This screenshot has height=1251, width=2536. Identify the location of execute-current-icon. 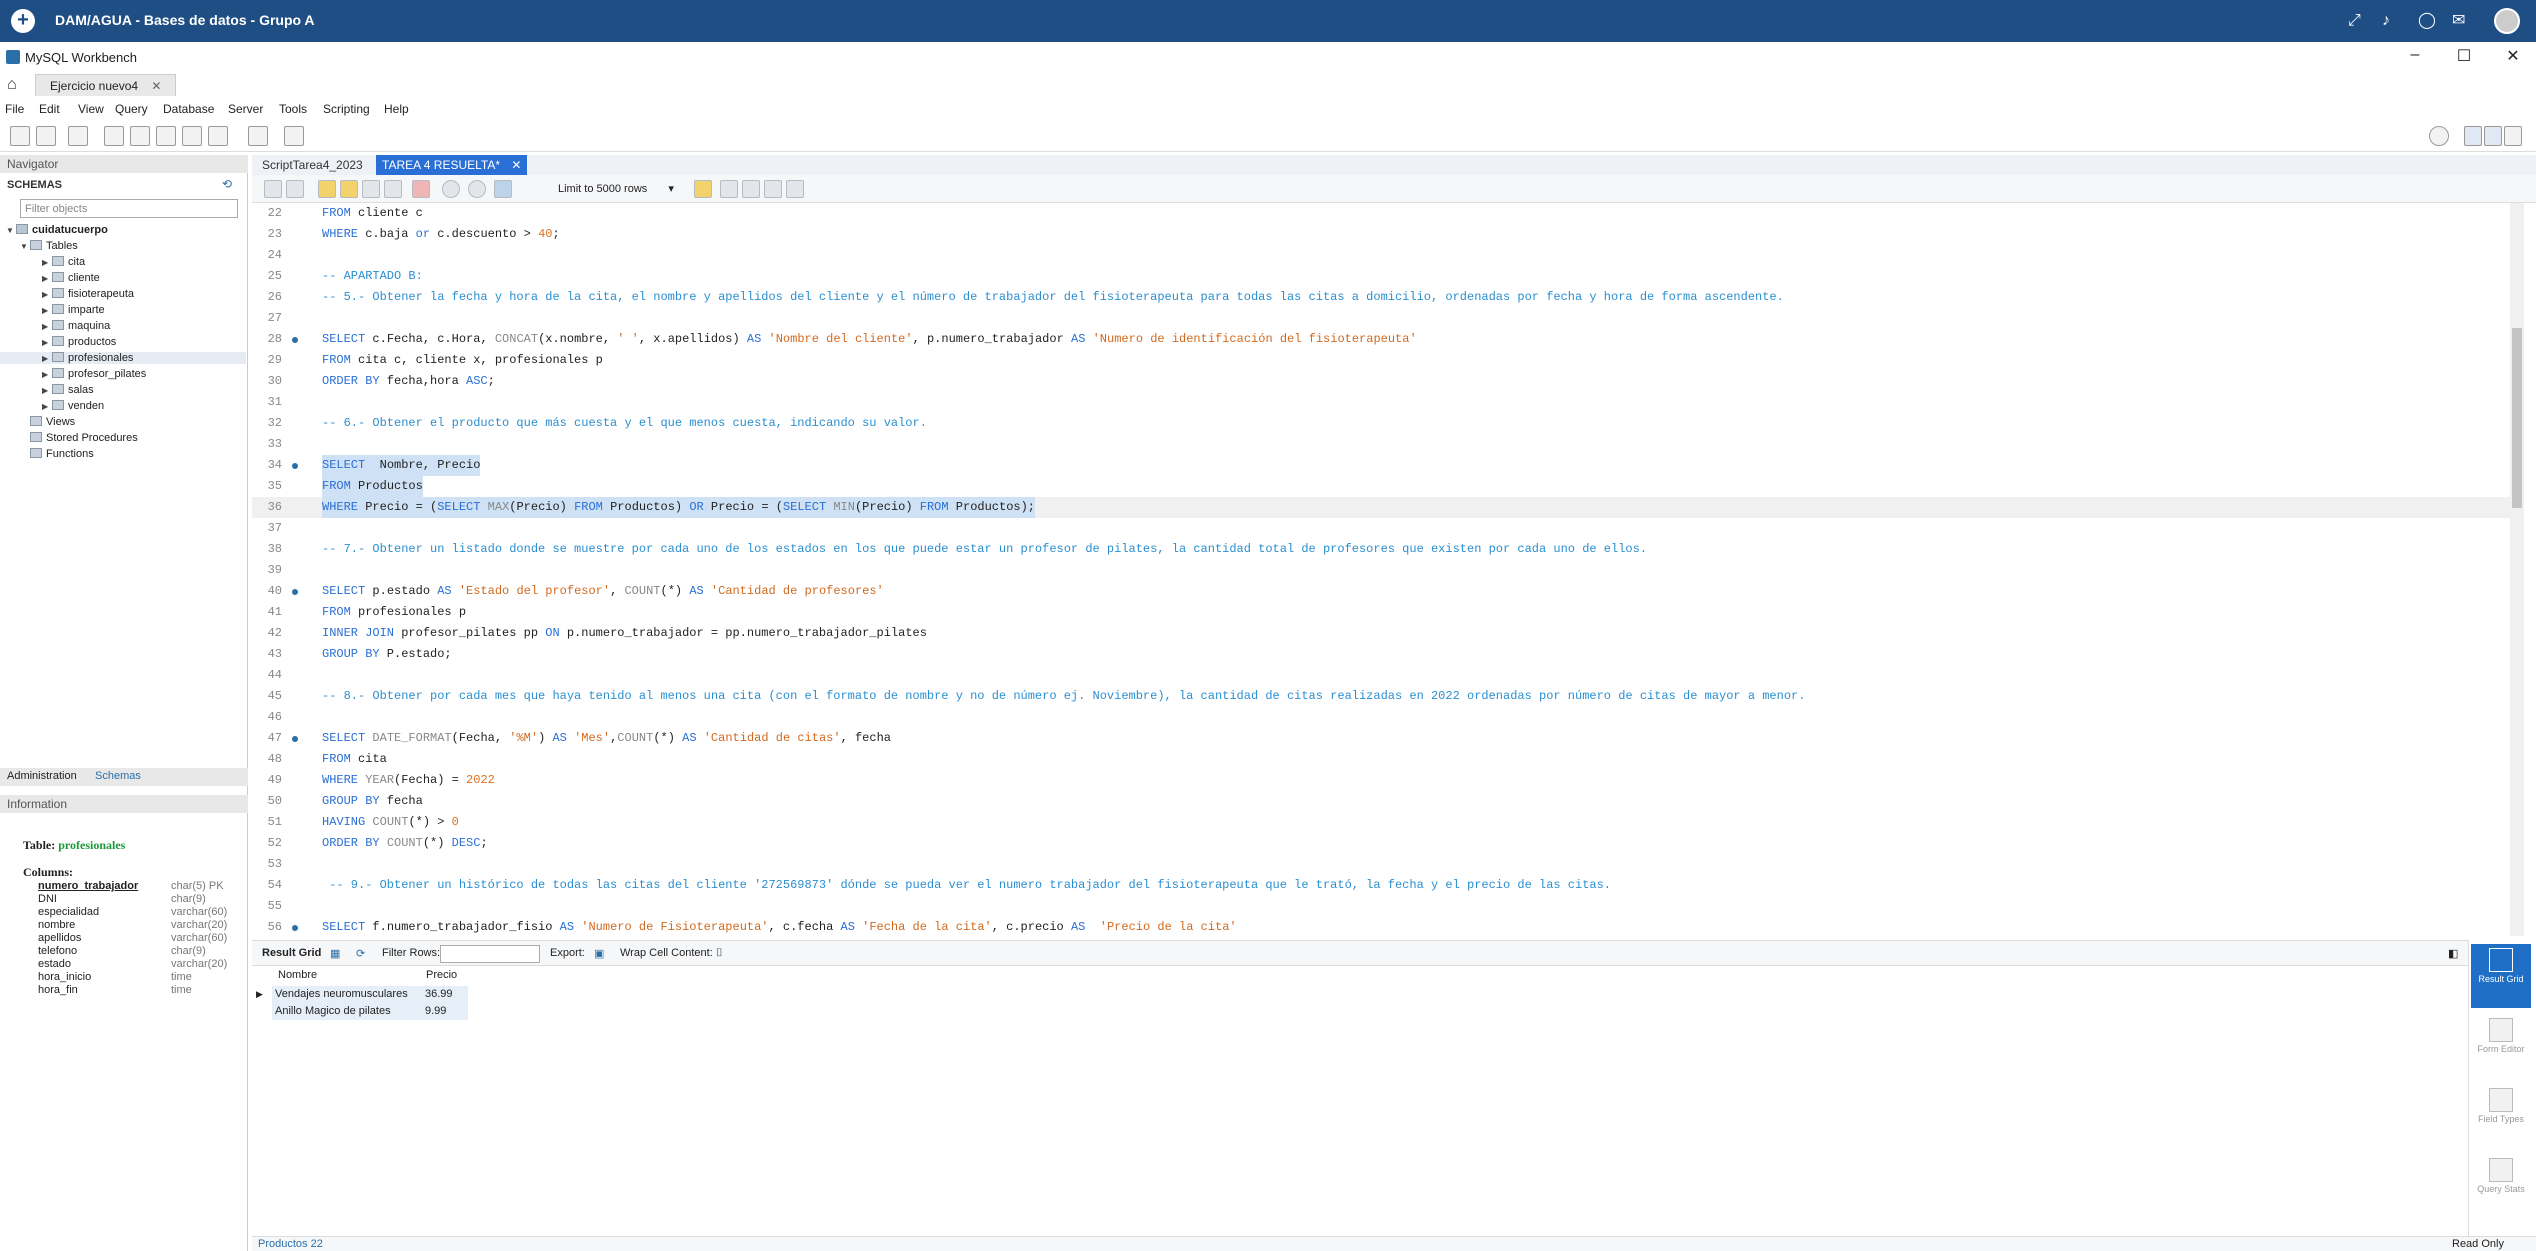
(349, 189).